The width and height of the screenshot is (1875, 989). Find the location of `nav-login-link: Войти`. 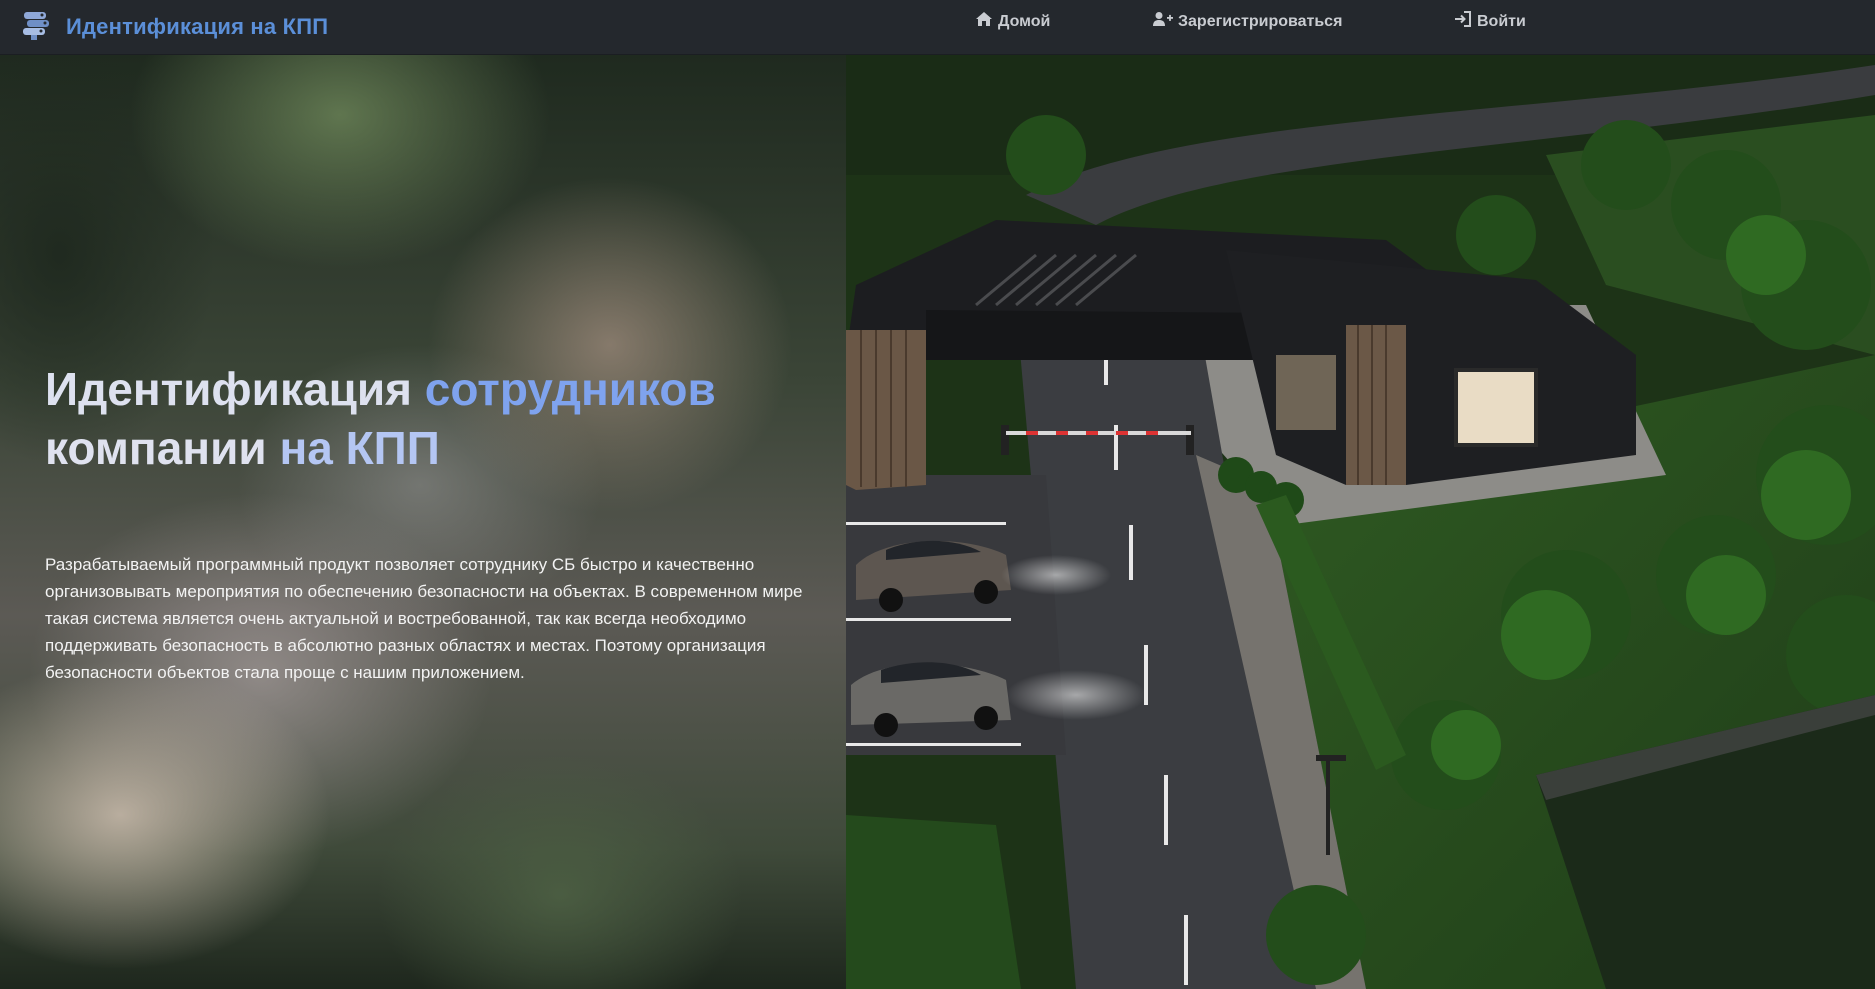

nav-login-link: Войти is located at coordinates (1490, 21).